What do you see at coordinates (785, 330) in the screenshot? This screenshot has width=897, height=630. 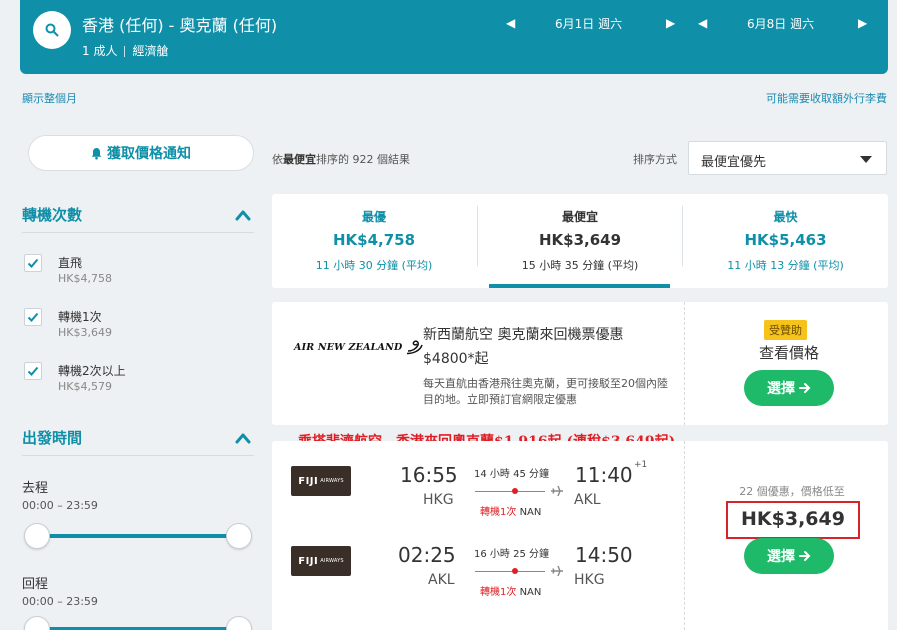 I see `sponsored-badge: 受贊助` at bounding box center [785, 330].